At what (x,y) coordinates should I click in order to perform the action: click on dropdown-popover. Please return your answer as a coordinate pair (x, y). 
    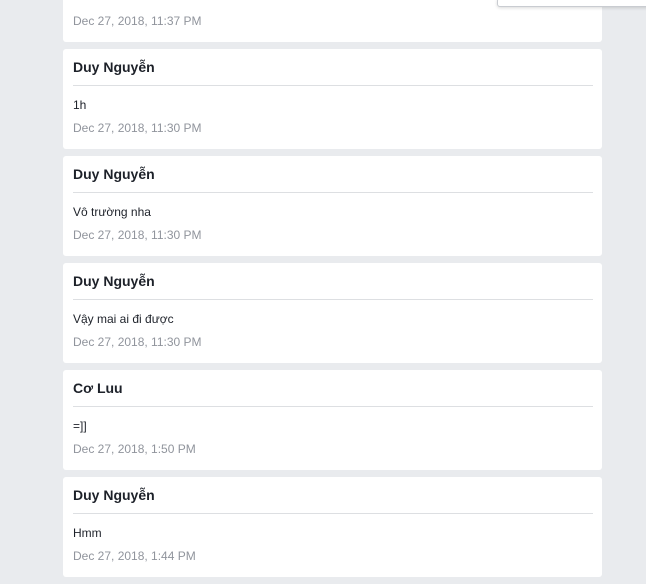
    Looking at the image, I should click on (571, 3).